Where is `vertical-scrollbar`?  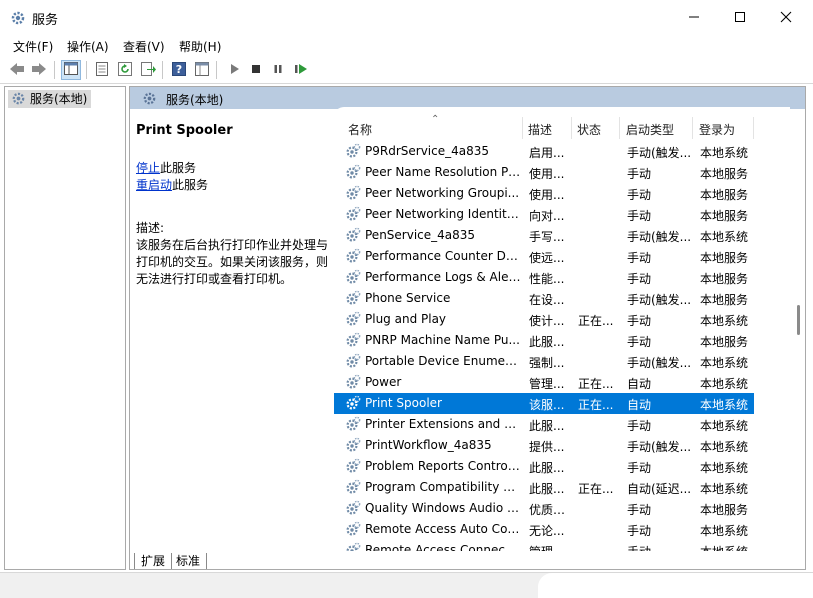 vertical-scrollbar is located at coordinates (797, 332).